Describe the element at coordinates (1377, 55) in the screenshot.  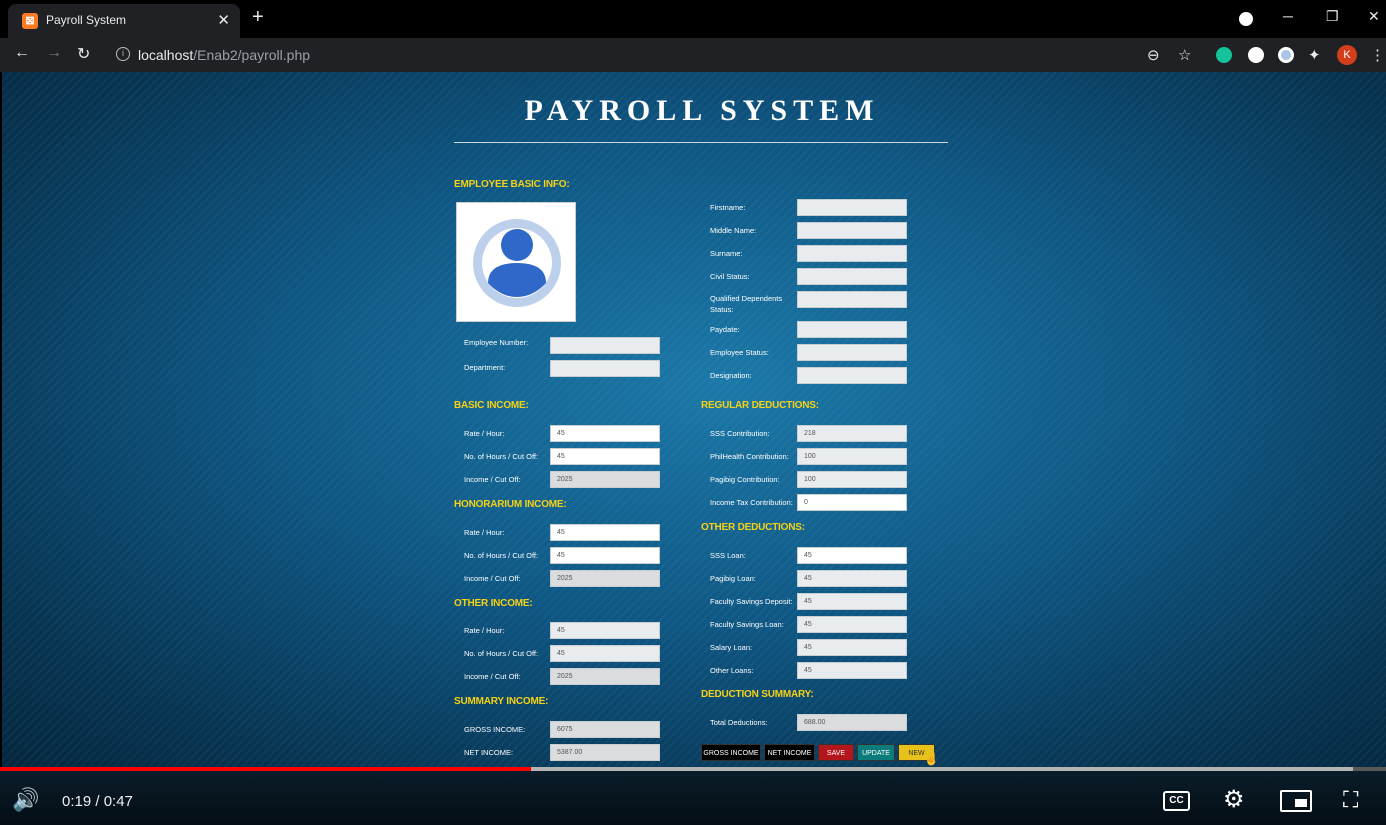
I see `chrome-menu-icon: ⋮` at that location.